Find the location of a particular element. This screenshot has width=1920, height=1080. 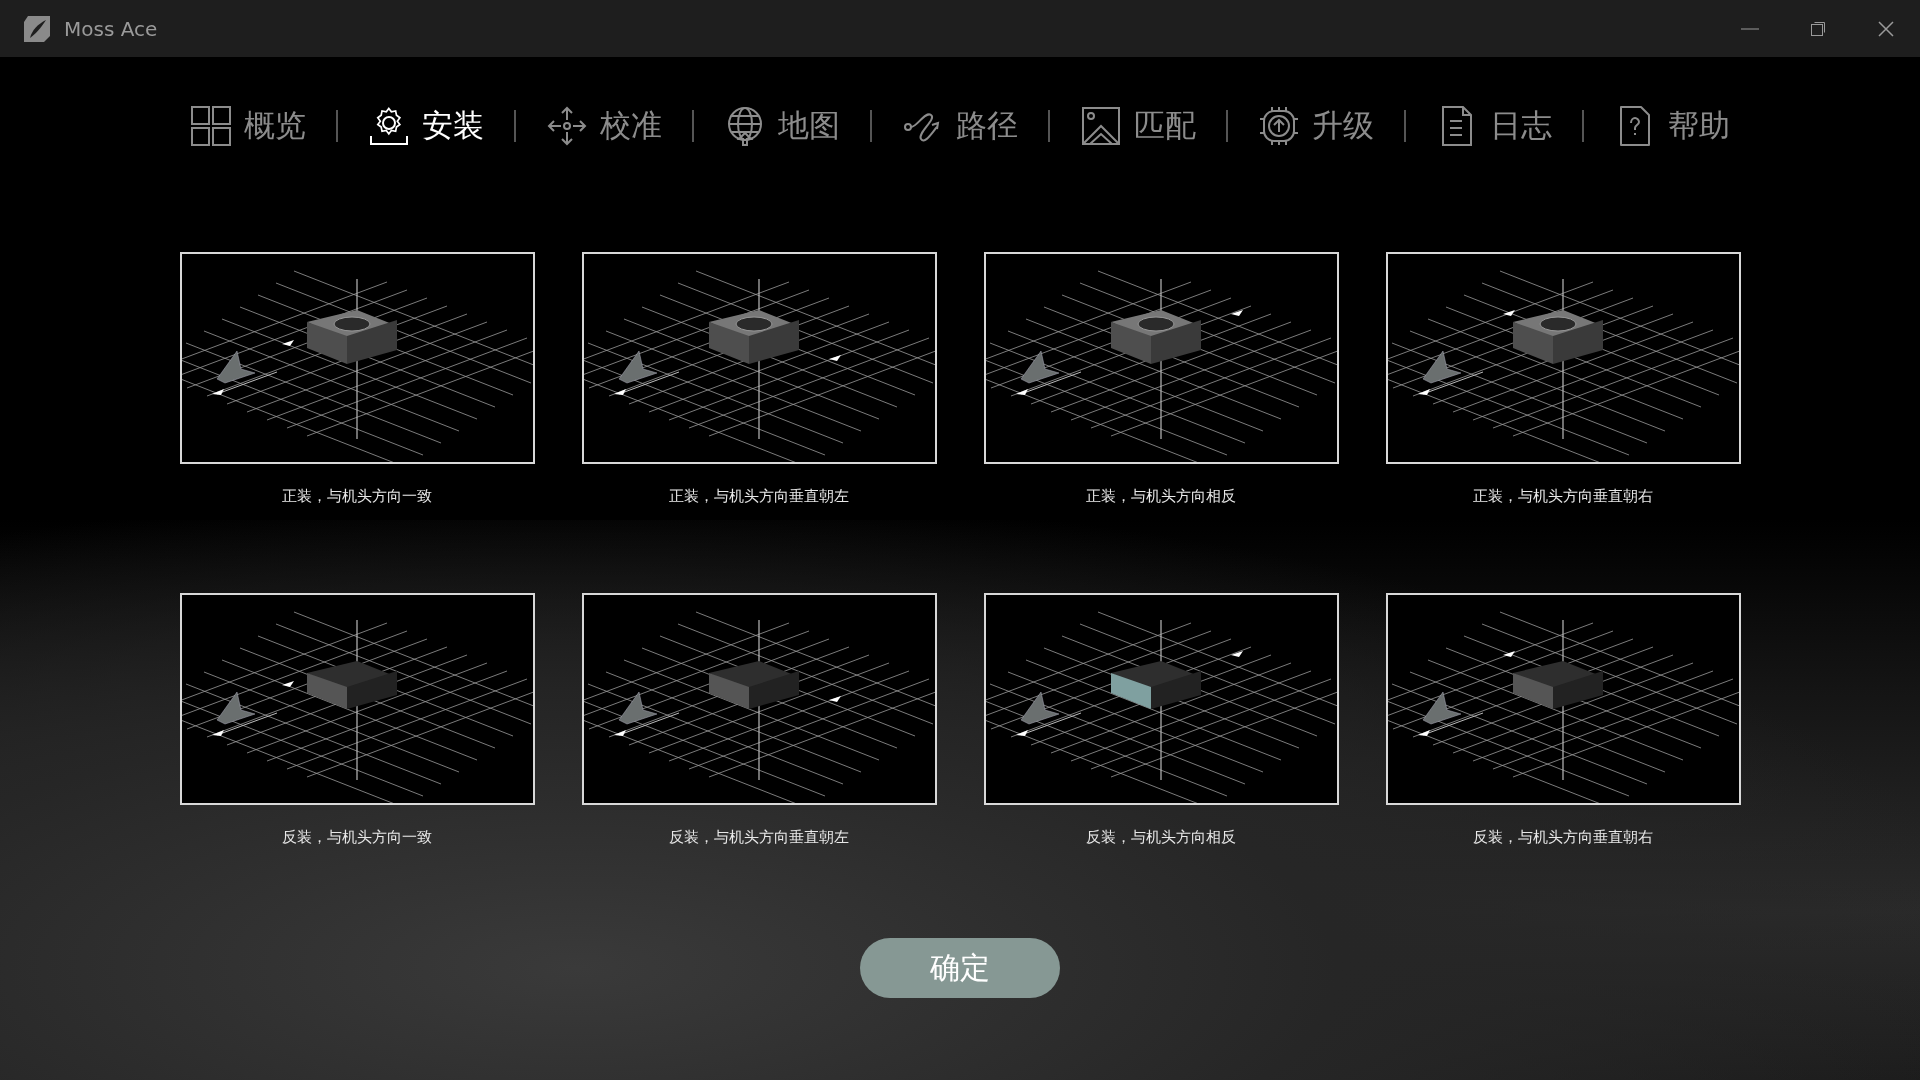

nav-tab: 校准 is located at coordinates (604, 126).